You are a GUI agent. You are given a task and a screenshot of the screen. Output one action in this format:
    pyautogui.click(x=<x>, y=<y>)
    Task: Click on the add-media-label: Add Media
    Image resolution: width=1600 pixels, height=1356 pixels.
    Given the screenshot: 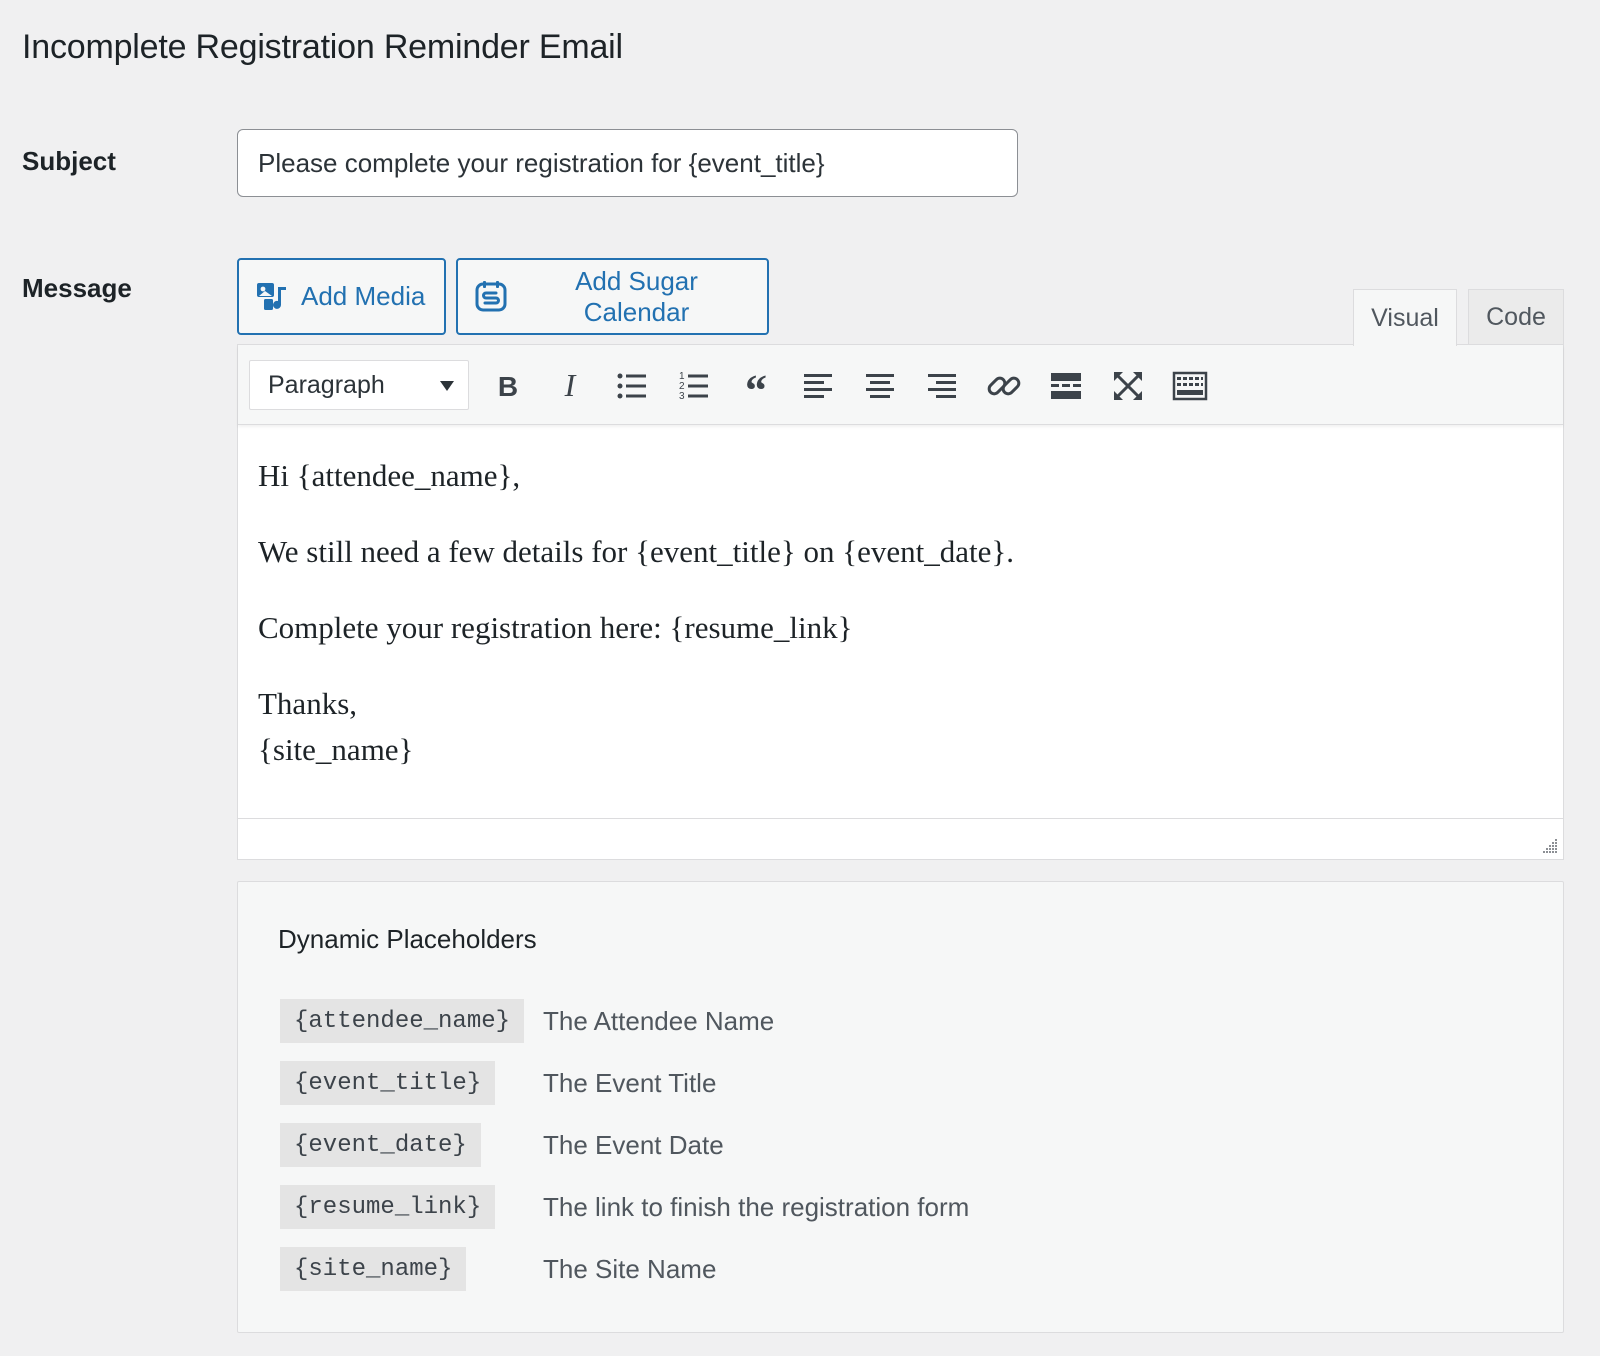 What is the action you would take?
    pyautogui.click(x=363, y=296)
    